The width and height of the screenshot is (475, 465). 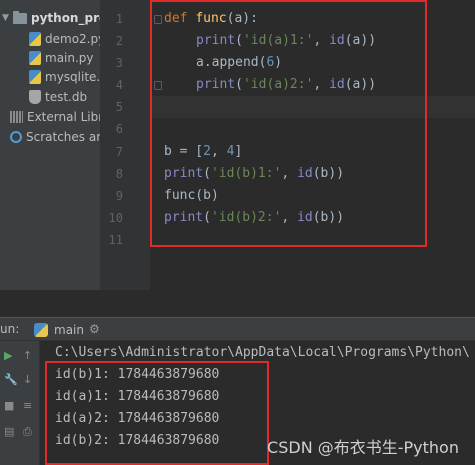 What do you see at coordinates (66, 97) in the screenshot?
I see `file-label: test.db` at bounding box center [66, 97].